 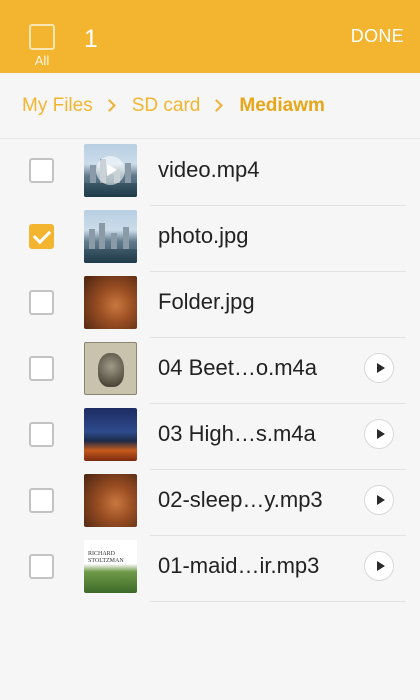 I want to click on list-item: 04 Beet…o.m4a, so click(x=210, y=371).